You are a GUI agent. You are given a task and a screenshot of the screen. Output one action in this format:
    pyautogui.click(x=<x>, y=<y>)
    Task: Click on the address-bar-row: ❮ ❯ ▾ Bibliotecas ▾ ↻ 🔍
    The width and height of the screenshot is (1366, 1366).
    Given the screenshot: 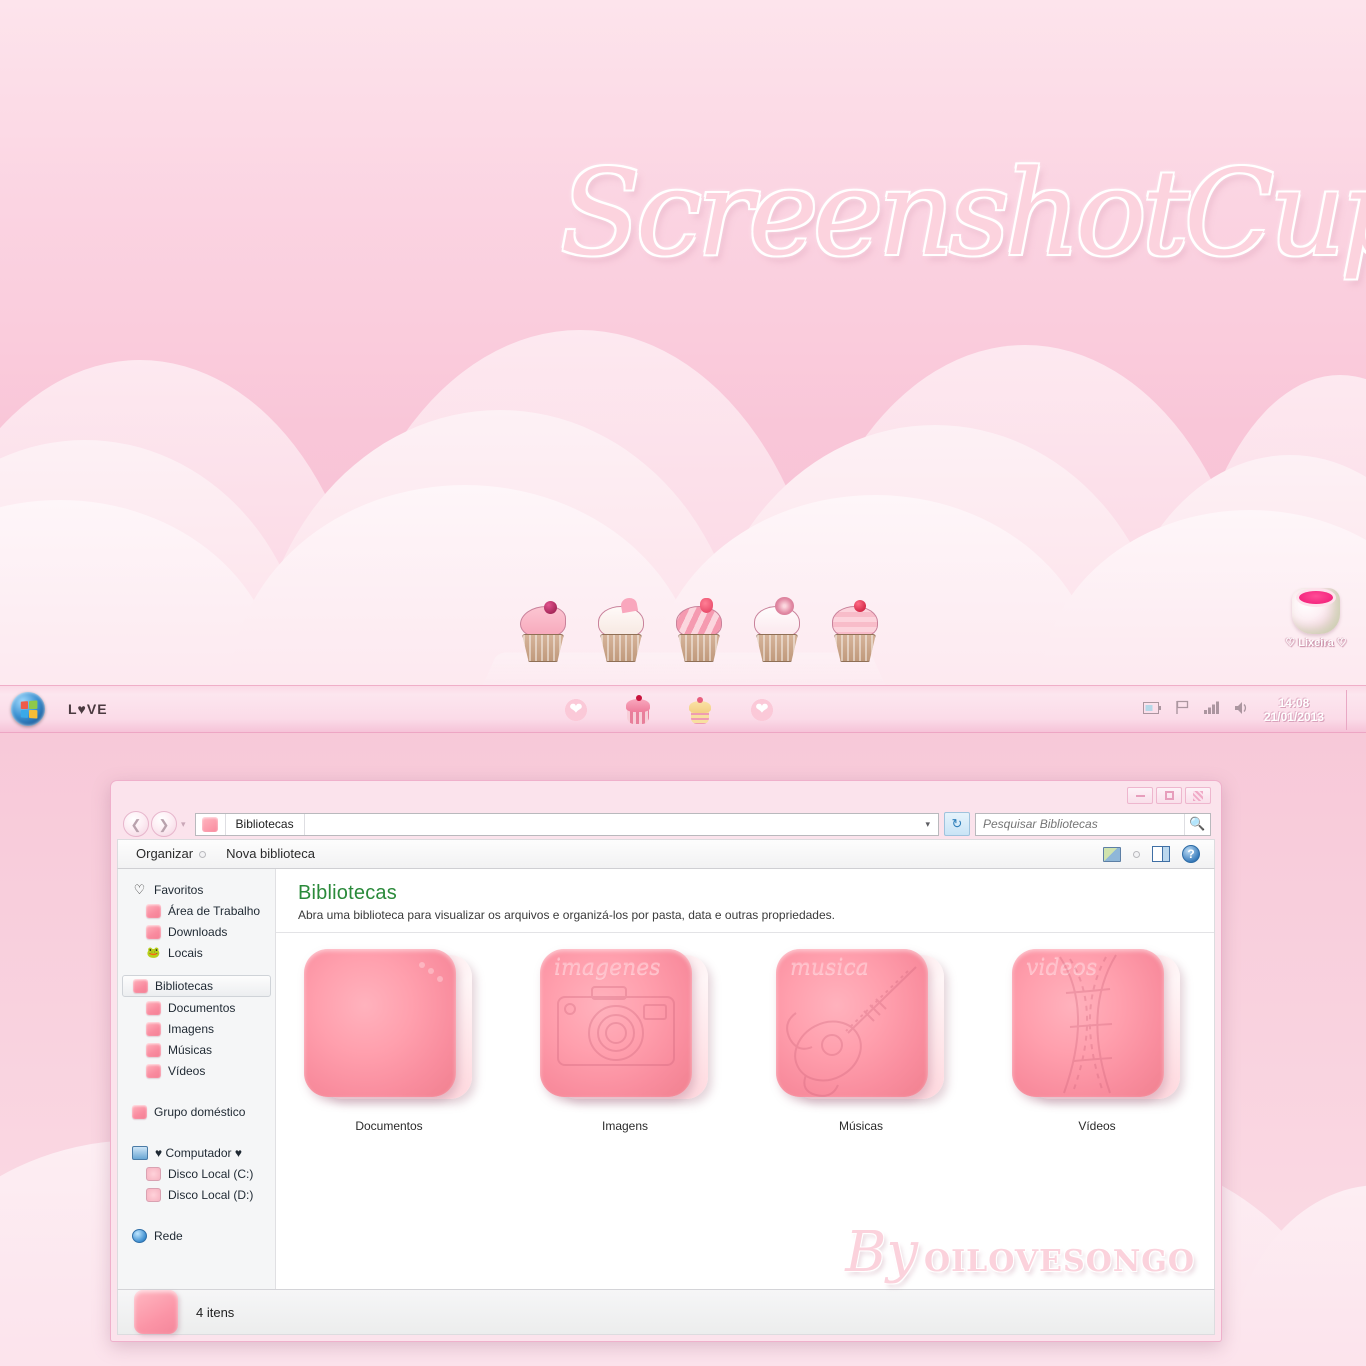 What is the action you would take?
    pyautogui.click(x=666, y=824)
    